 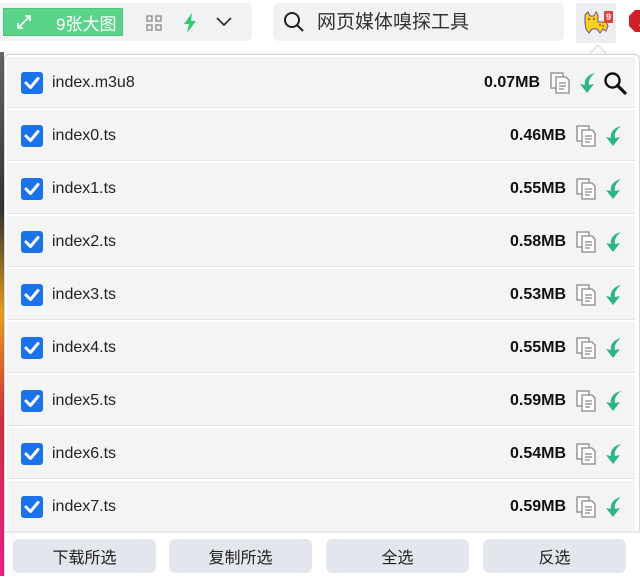 What do you see at coordinates (634, 21) in the screenshot?
I see `adblock-icon: A` at bounding box center [634, 21].